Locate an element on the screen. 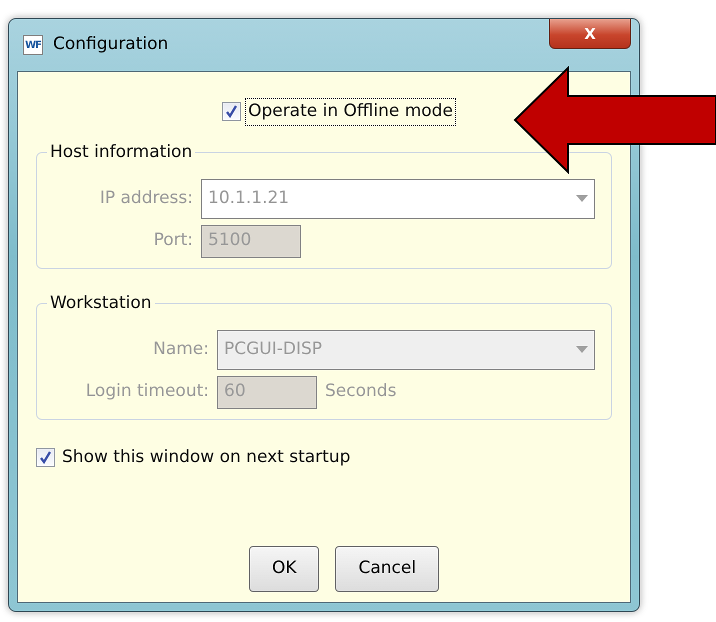  offline-mode-label: Operate in Offline mode is located at coordinates (350, 112).